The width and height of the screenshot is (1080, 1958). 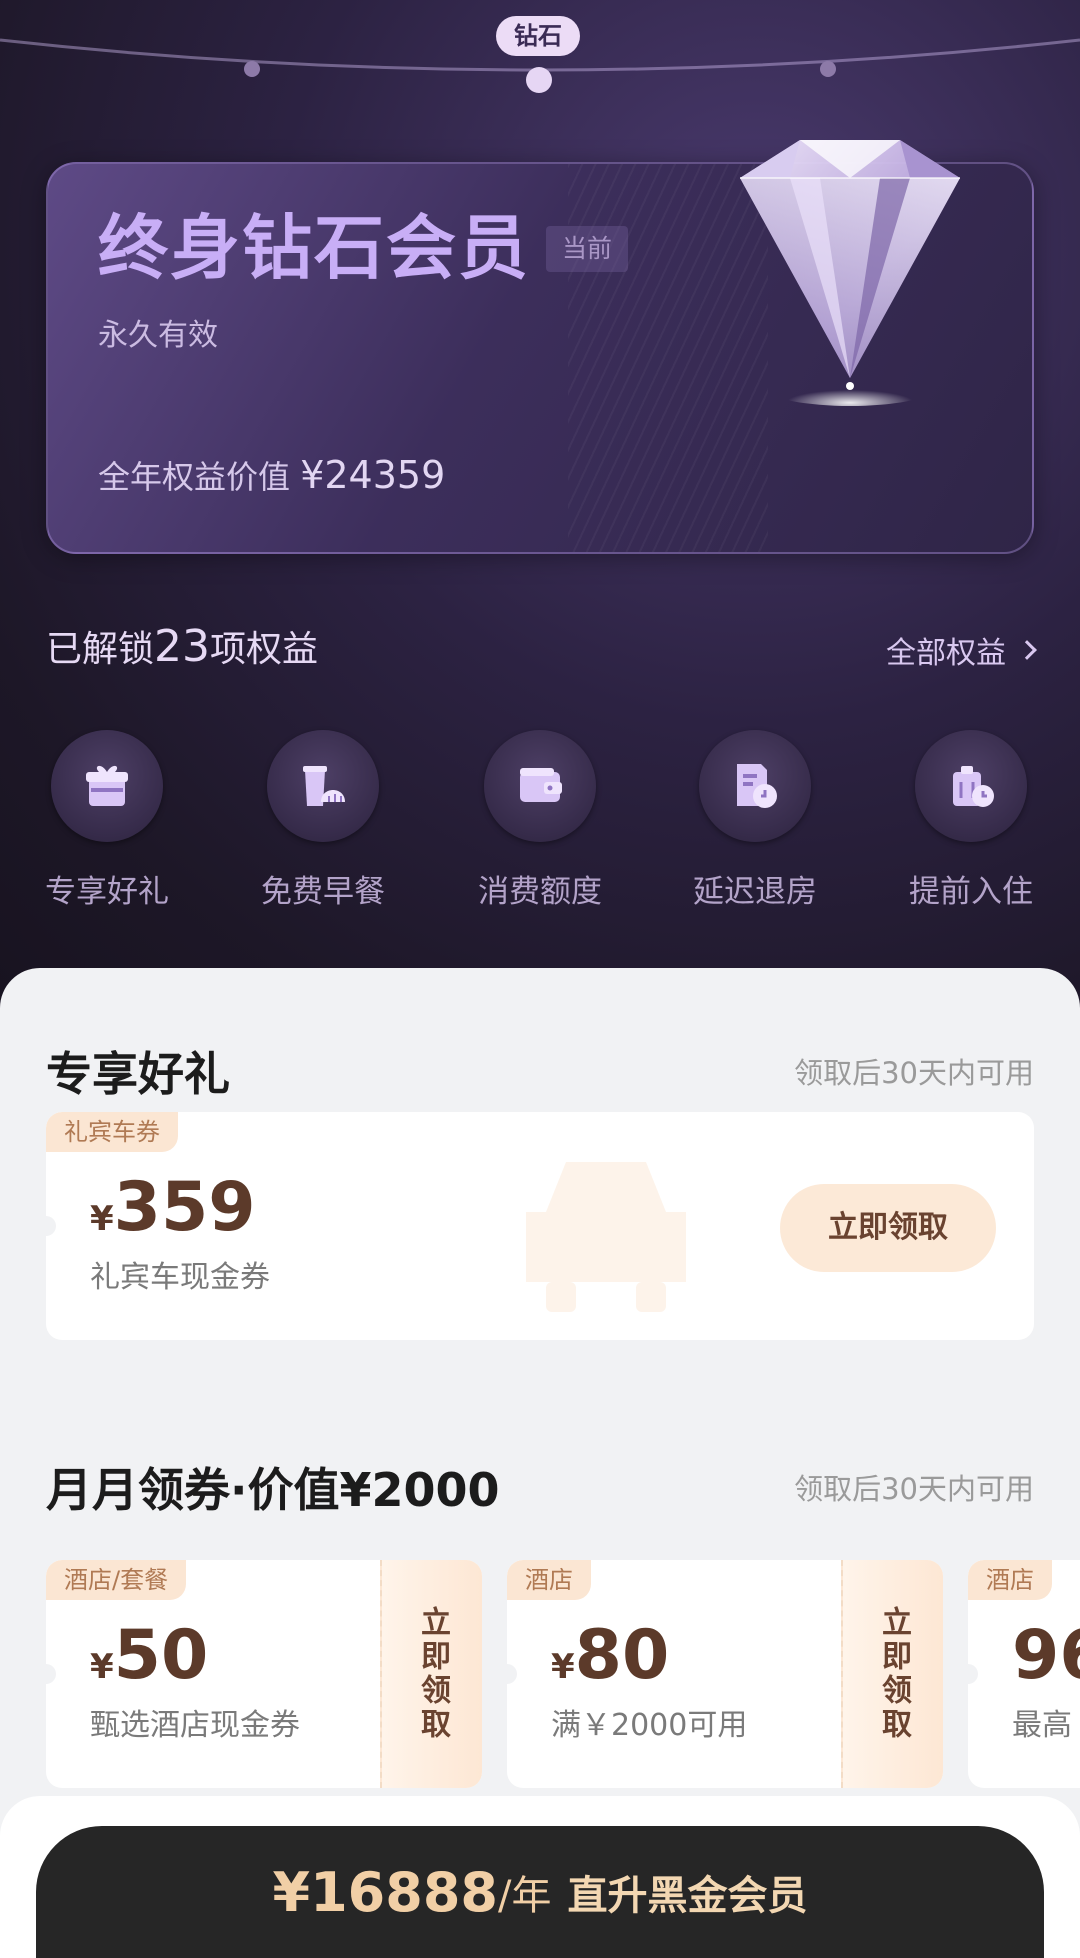 What do you see at coordinates (314, 248) in the screenshot?
I see `membership-title: 终身钻石会员` at bounding box center [314, 248].